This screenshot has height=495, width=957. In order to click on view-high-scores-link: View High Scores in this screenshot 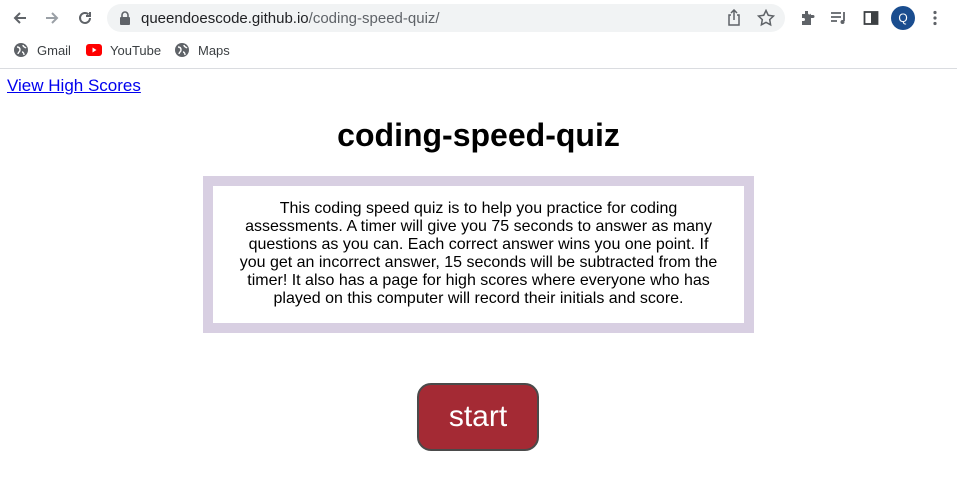, I will do `click(74, 86)`.